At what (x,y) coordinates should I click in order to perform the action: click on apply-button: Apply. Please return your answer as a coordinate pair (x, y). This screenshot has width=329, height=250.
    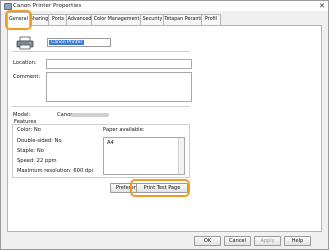
    Looking at the image, I should click on (267, 241).